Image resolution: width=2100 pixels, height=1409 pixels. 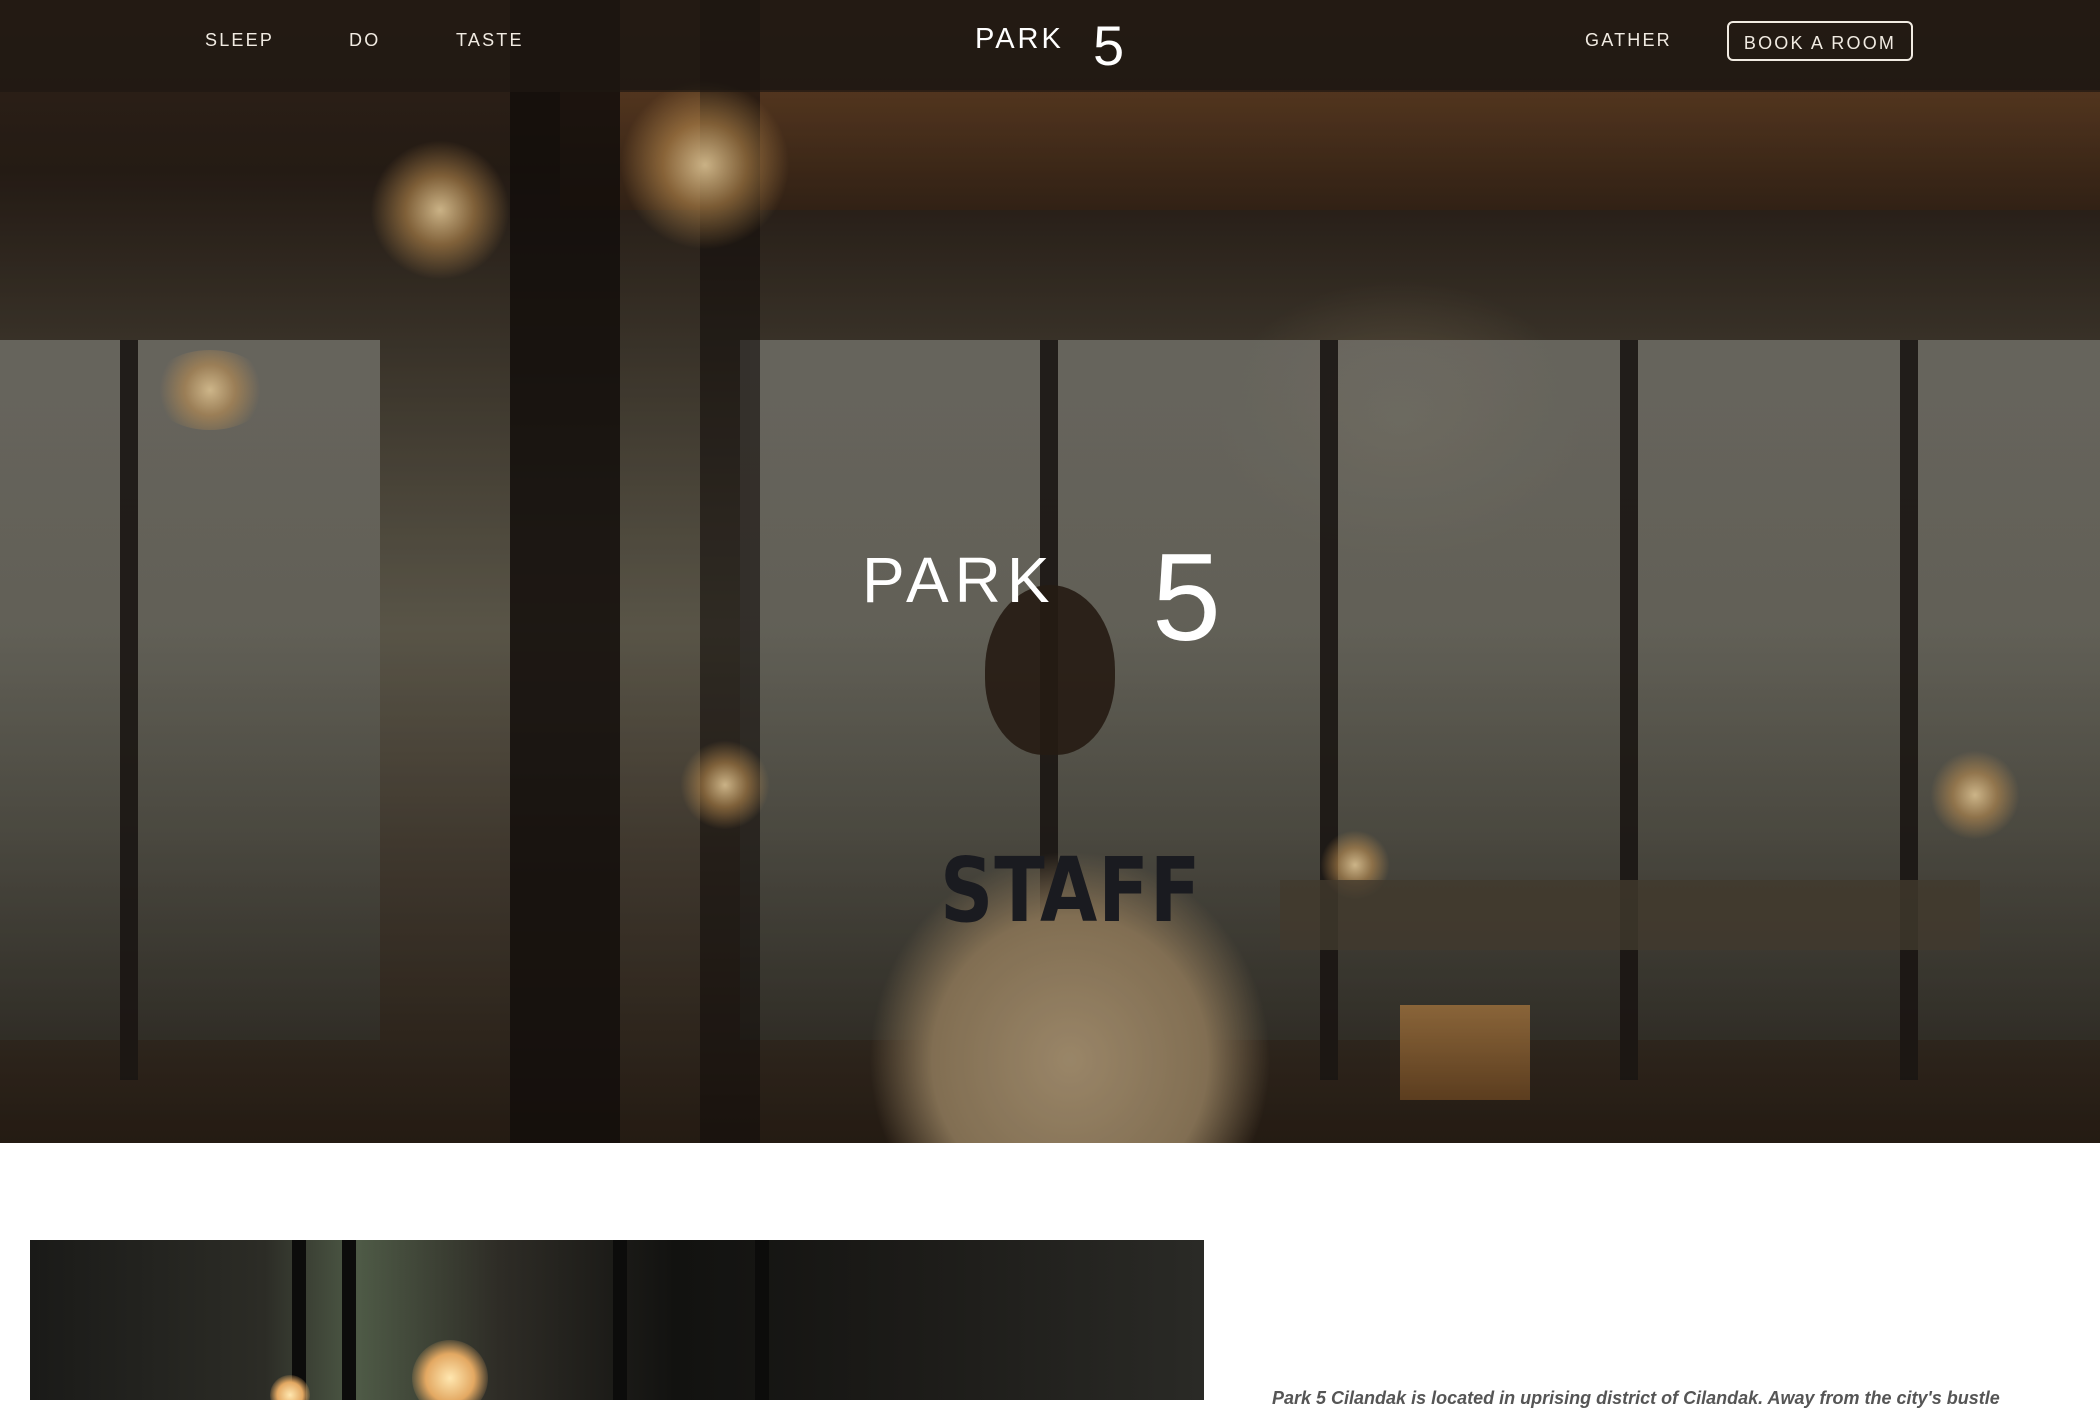 I want to click on hero-logo-number: 5, so click(x=1186, y=598).